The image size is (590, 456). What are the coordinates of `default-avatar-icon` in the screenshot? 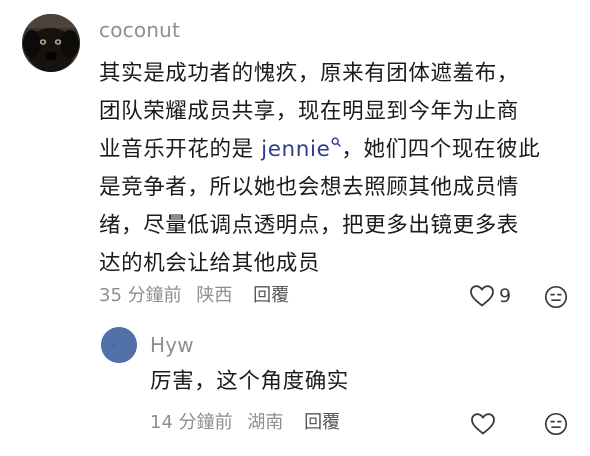 It's located at (119, 345).